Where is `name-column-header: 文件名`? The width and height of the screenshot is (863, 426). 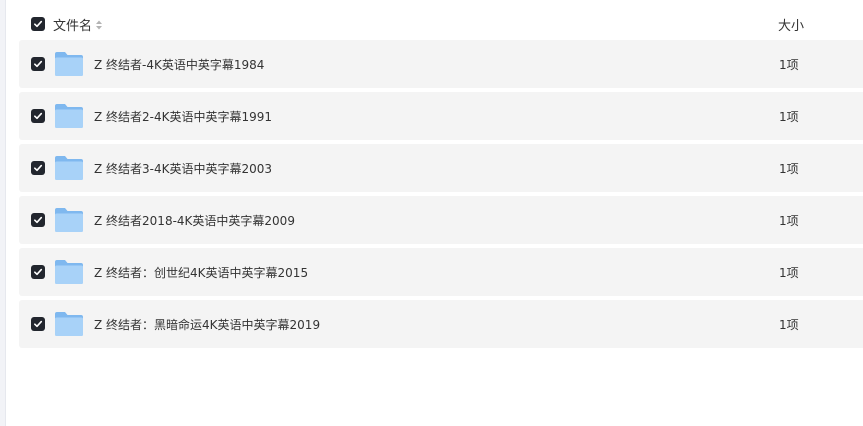
name-column-header: 文件名 is located at coordinates (78, 24).